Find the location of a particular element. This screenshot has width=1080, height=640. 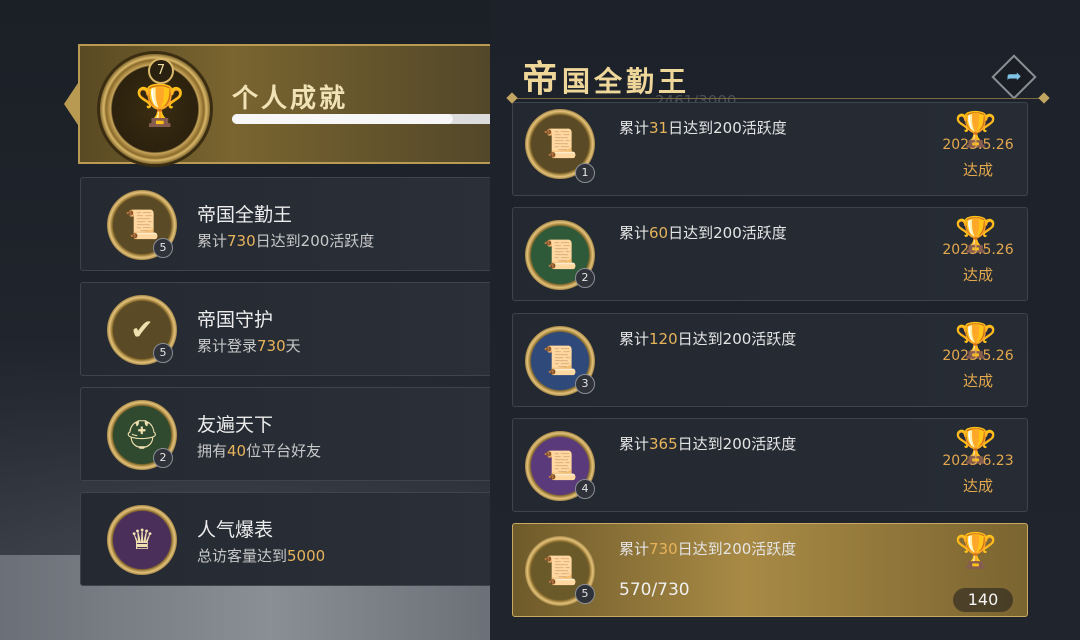

achievement-desc: 拥有40位平台好友 is located at coordinates (259, 450).